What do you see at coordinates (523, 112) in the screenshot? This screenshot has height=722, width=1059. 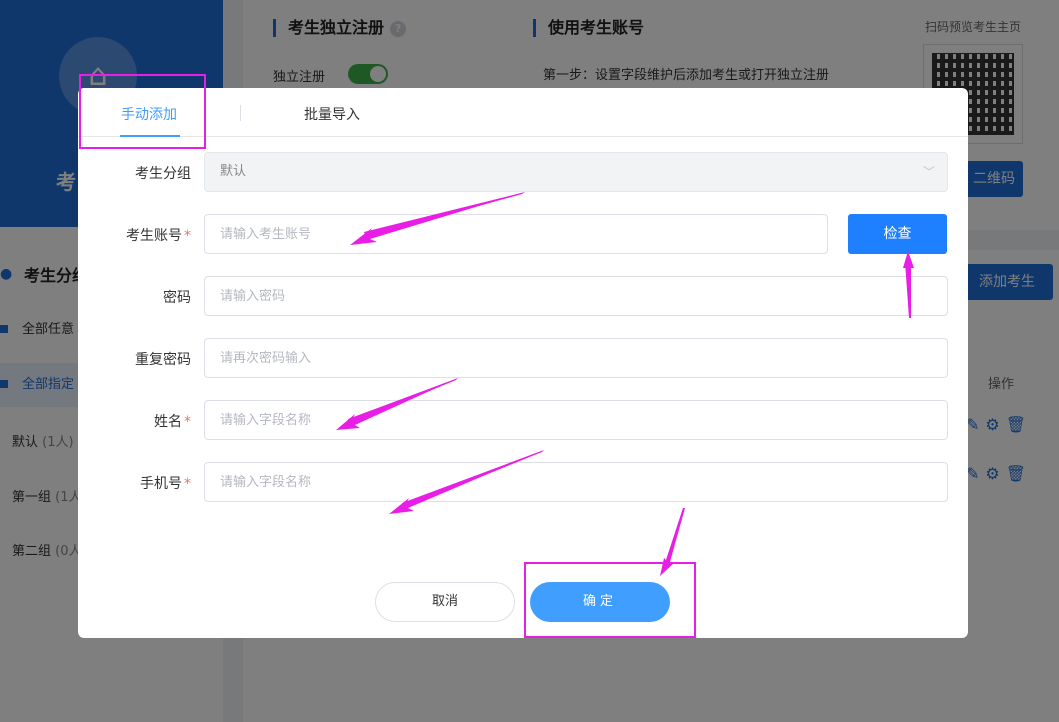 I see `dialog-tabs: 手动添加 批量导入` at bounding box center [523, 112].